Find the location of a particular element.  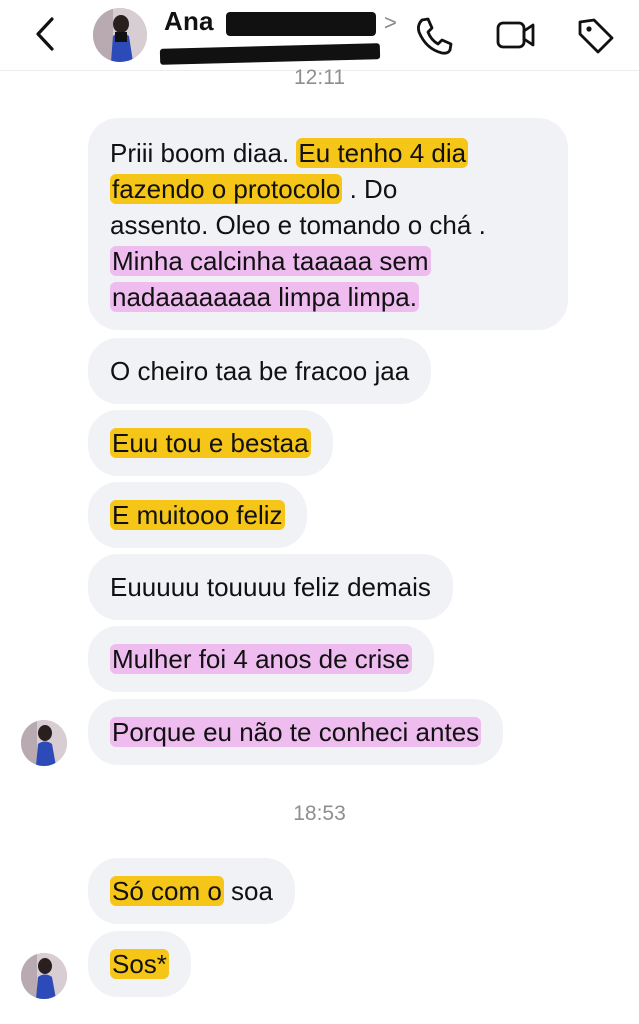

message-bubble: O cheiro taa be fracoo jaa is located at coordinates (260, 371).